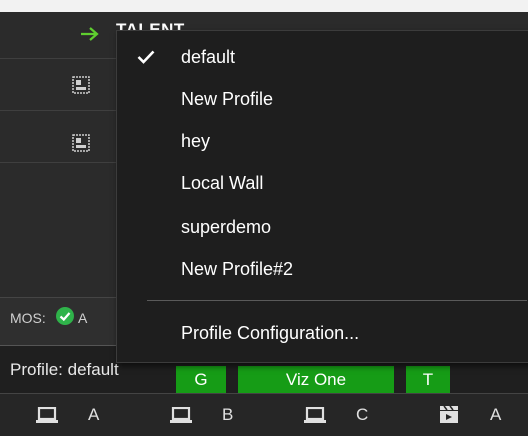 Image resolution: width=528 pixels, height=436 pixels. I want to click on menu-item-local-wall: Local Wall, so click(322, 181).